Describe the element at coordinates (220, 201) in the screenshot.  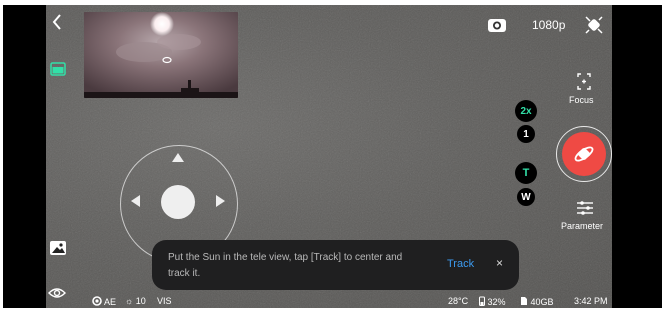
I see `arrow-right-icon` at that location.